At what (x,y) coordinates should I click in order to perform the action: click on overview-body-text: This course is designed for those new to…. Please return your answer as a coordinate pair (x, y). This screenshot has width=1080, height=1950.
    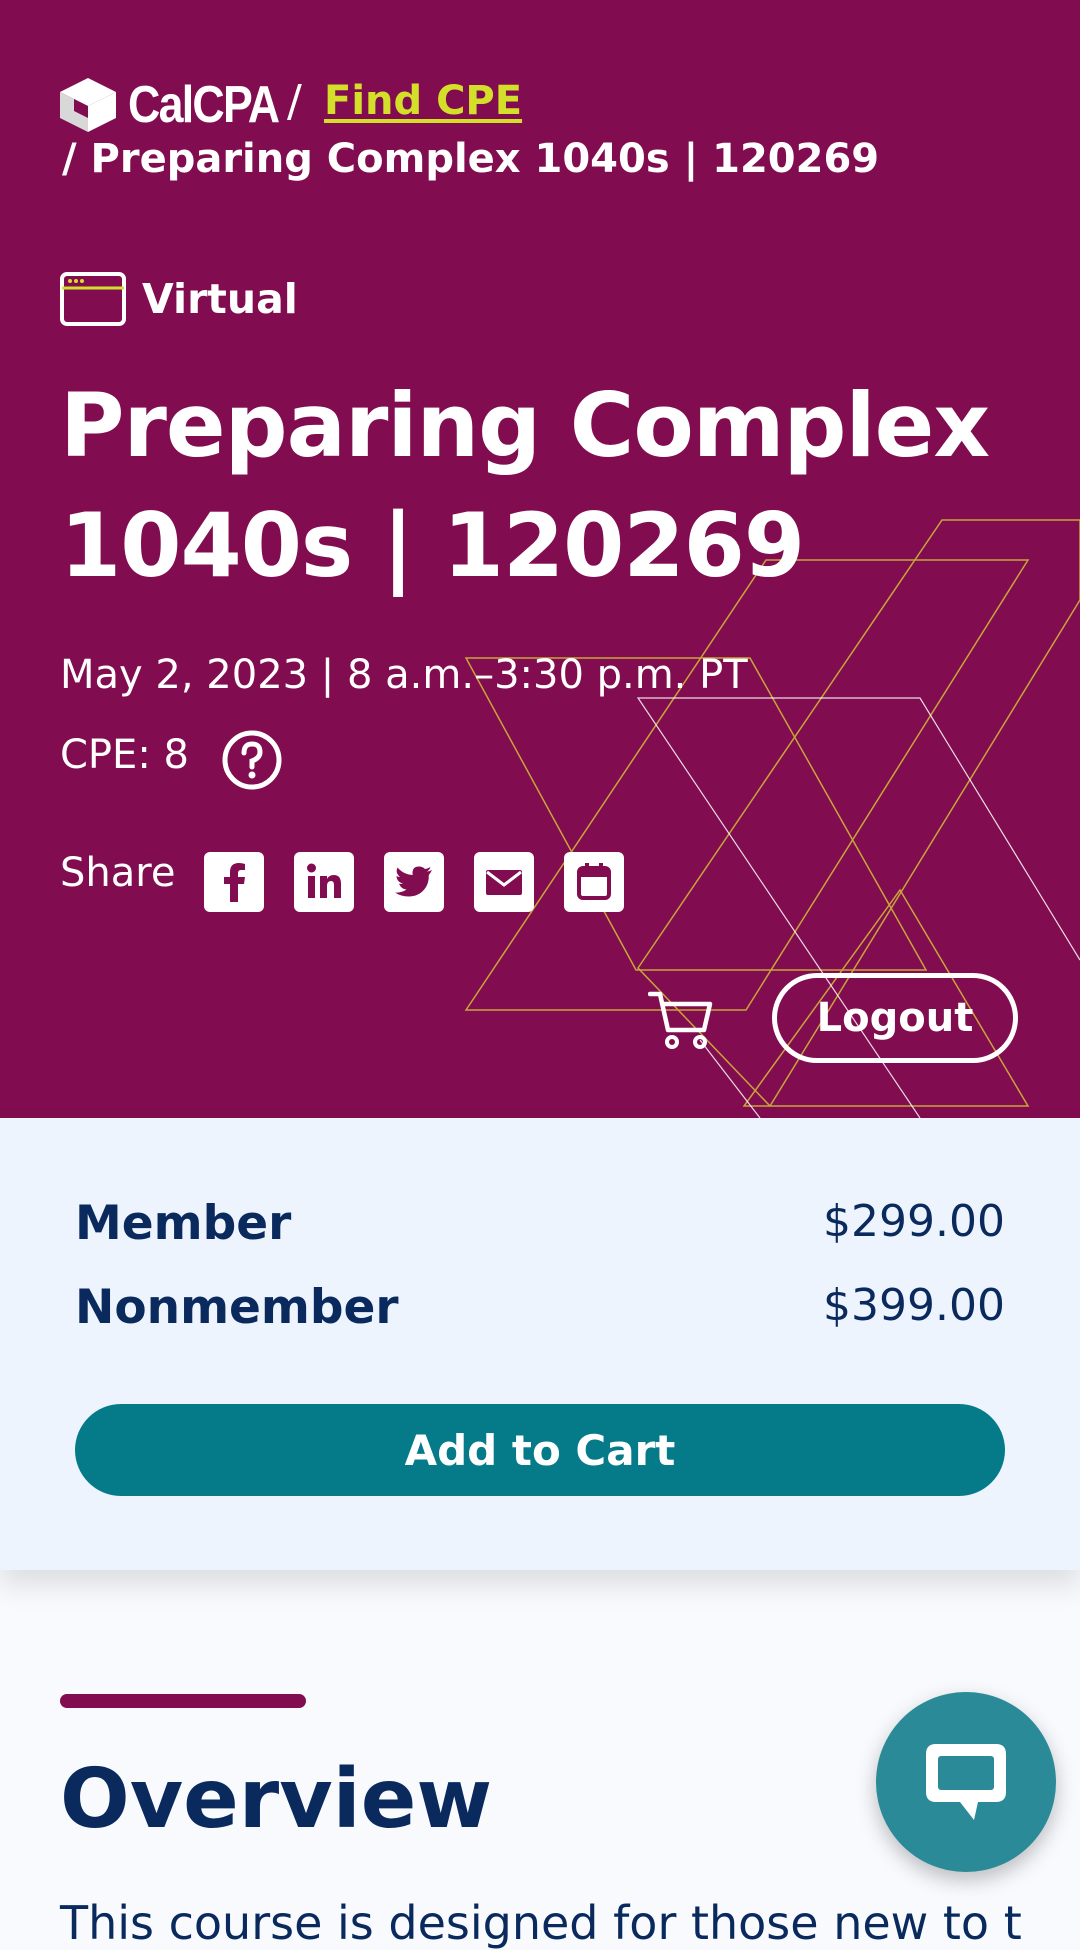
    Looking at the image, I should click on (541, 1923).